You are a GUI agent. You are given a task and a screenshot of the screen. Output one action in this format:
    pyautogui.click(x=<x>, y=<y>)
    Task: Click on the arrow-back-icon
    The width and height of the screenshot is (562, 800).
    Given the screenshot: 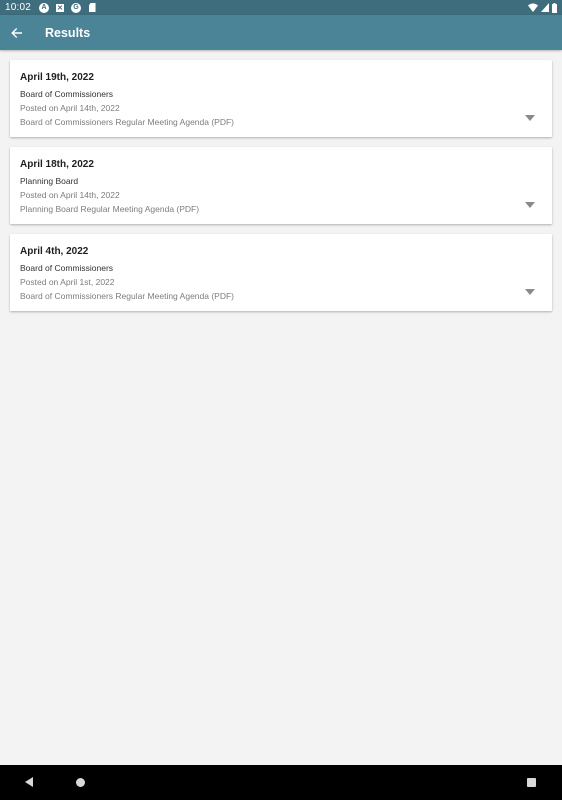 What is the action you would take?
    pyautogui.click(x=16, y=32)
    